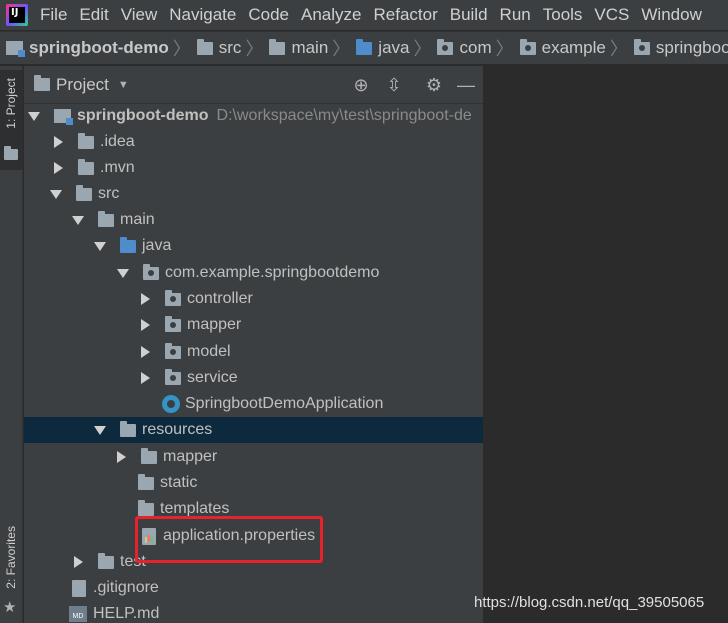  I want to click on tree-item-model: model, so click(253, 352).